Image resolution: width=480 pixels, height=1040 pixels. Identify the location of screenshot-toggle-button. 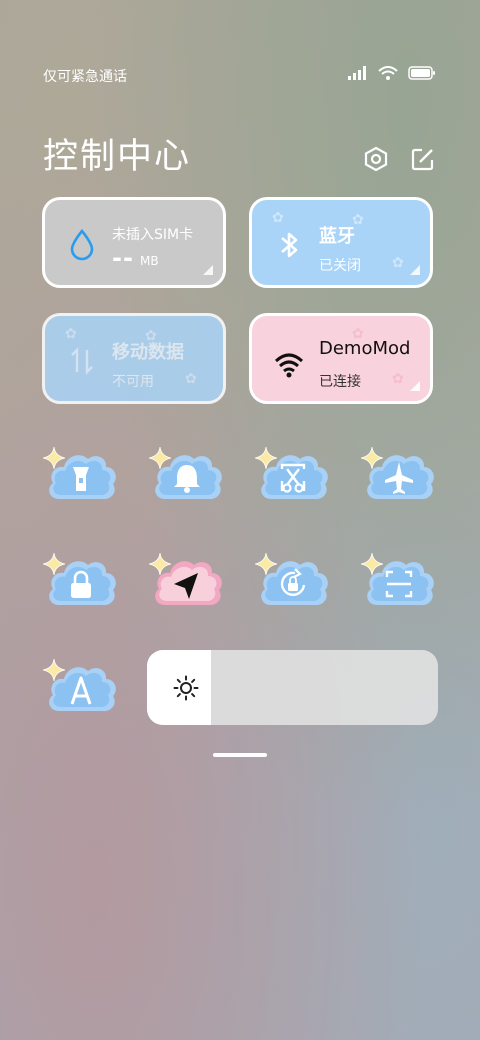
(293, 478).